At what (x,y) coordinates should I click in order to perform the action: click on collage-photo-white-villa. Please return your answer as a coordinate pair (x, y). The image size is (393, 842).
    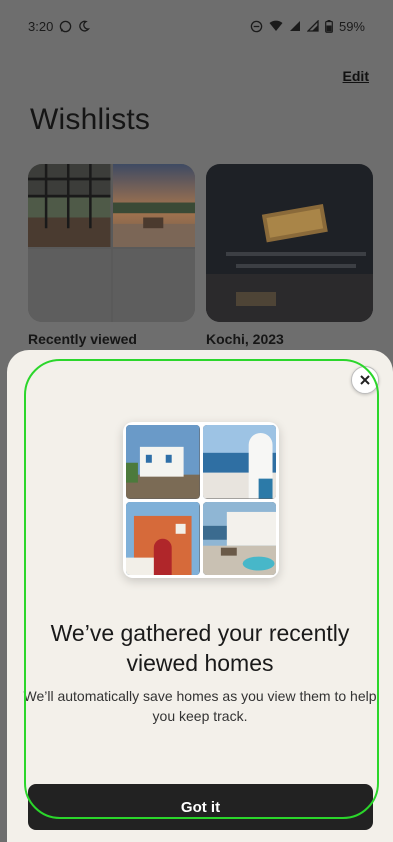
    Looking at the image, I should click on (163, 462).